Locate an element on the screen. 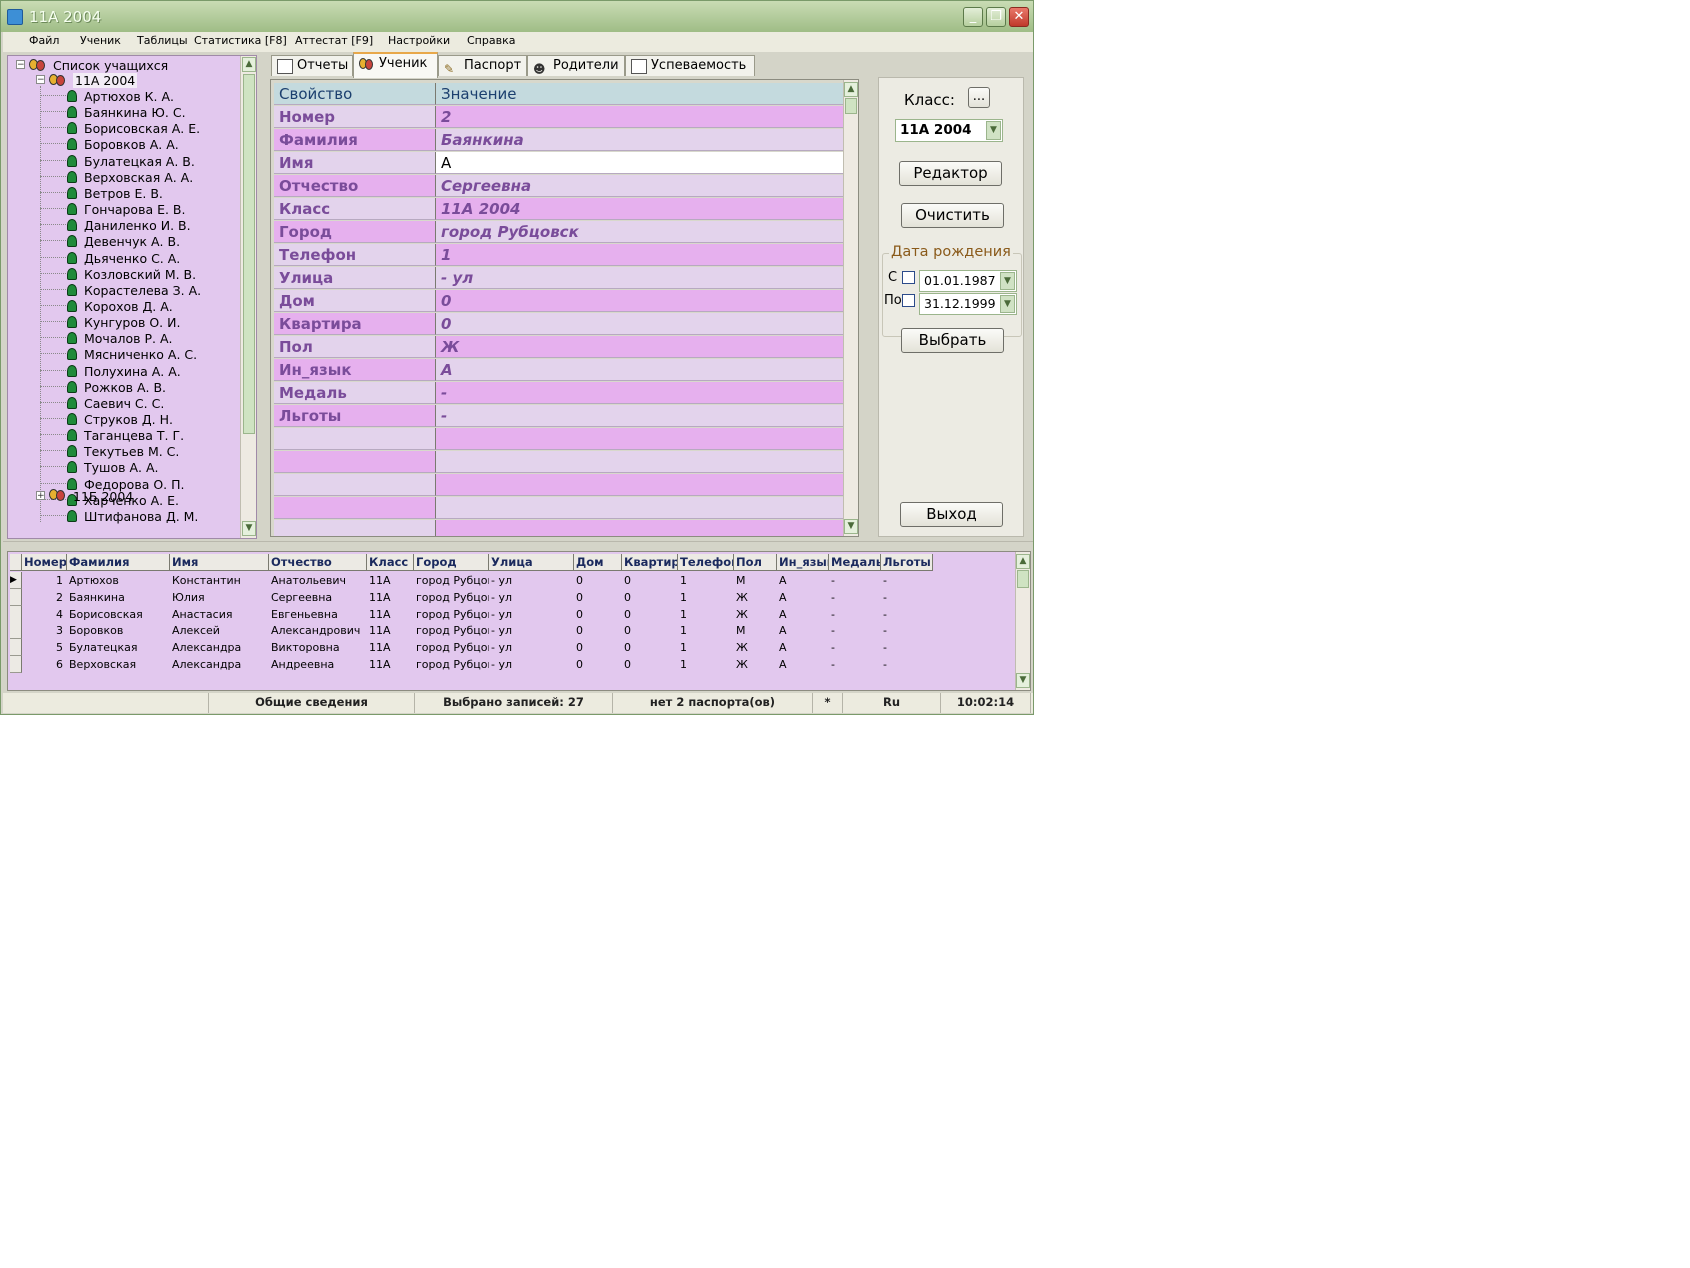 This screenshot has width=1690, height=1268. tree-student: Корастелева З. А. is located at coordinates (142, 290).